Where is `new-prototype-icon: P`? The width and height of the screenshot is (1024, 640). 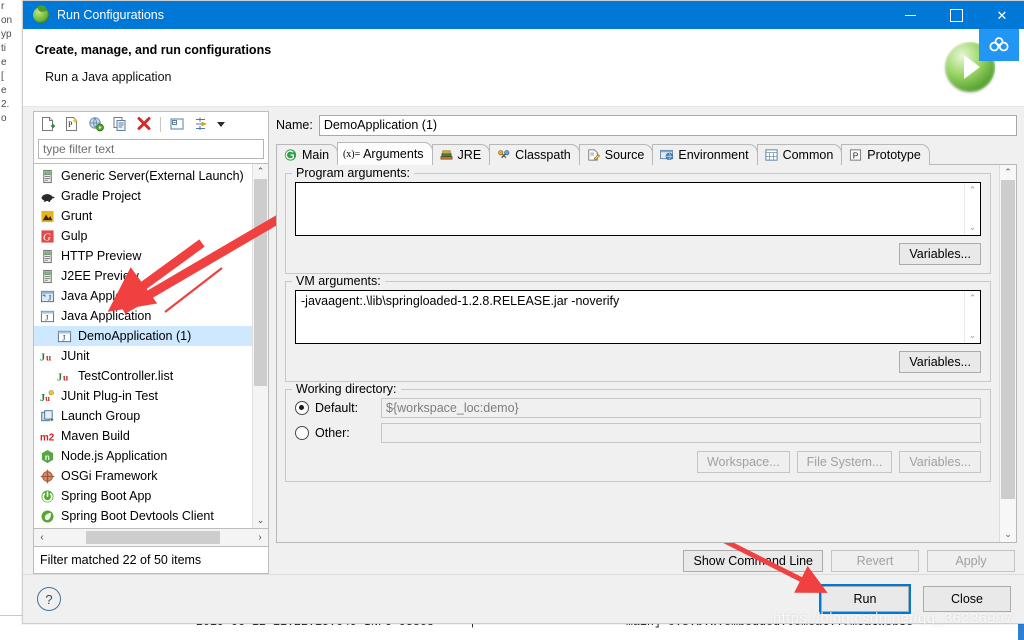 new-prototype-icon: P is located at coordinates (72, 124).